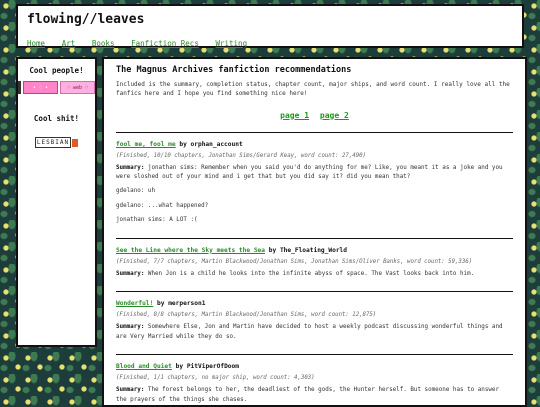  What do you see at coordinates (56, 70) in the screenshot?
I see `cool-people-heading: Cool people!` at bounding box center [56, 70].